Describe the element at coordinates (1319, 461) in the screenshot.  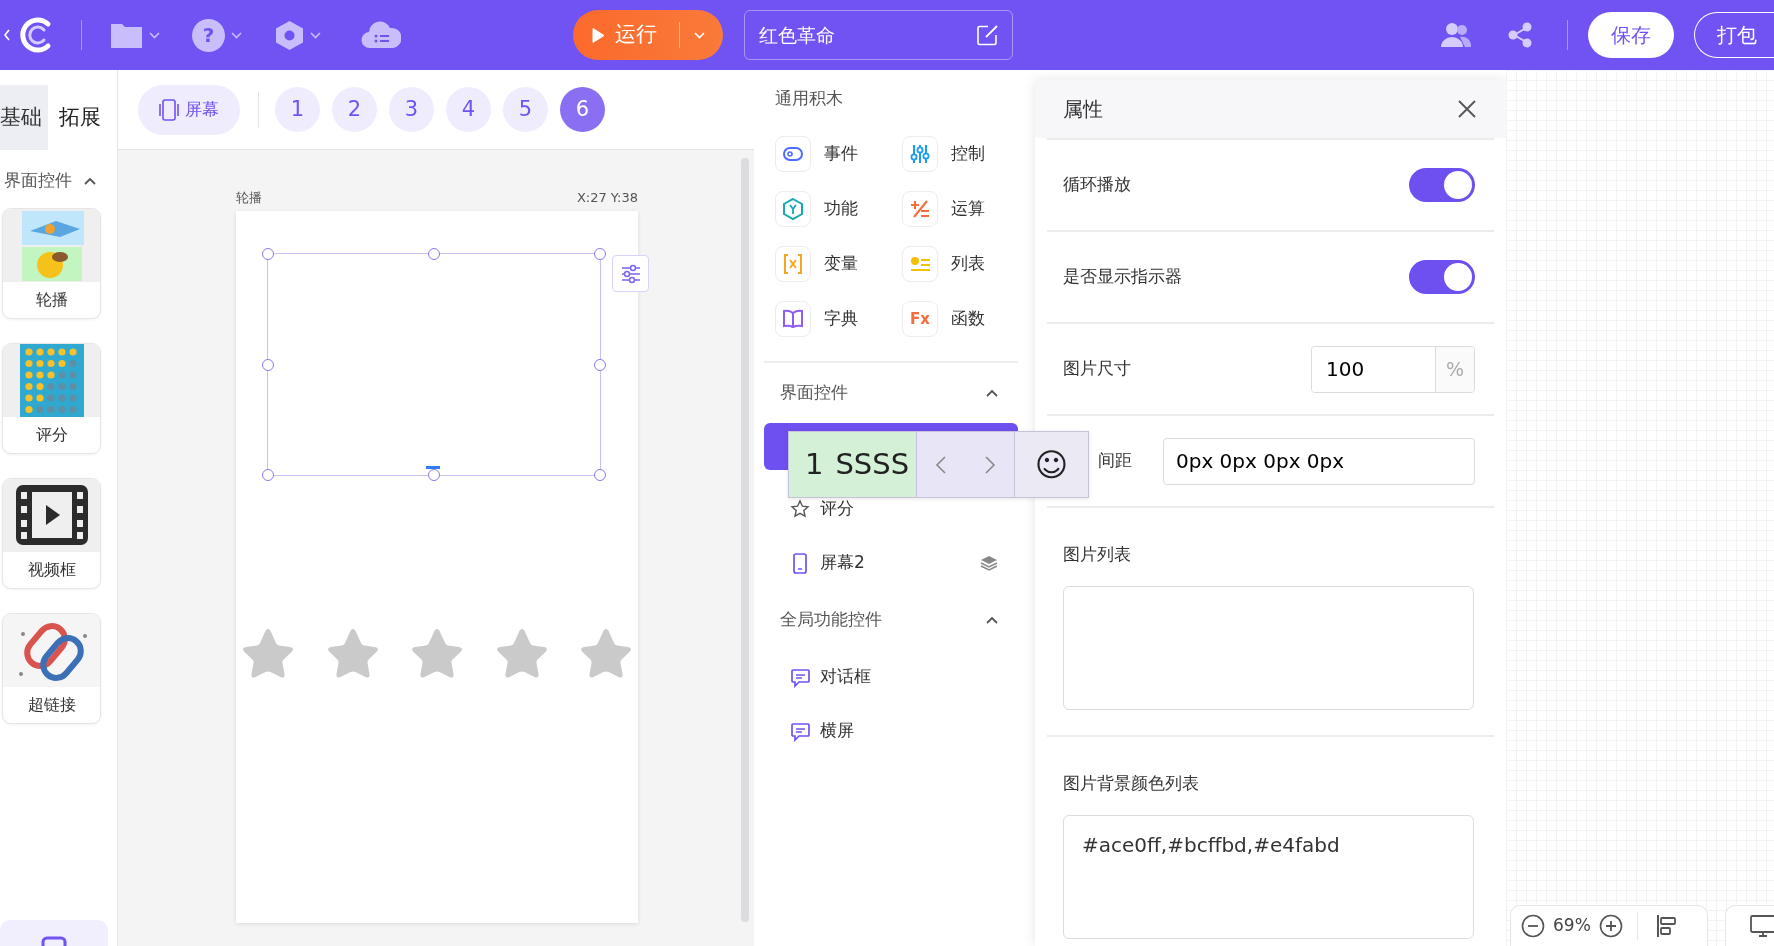
I see `text-field: 0px 0px 0px 0px` at that location.